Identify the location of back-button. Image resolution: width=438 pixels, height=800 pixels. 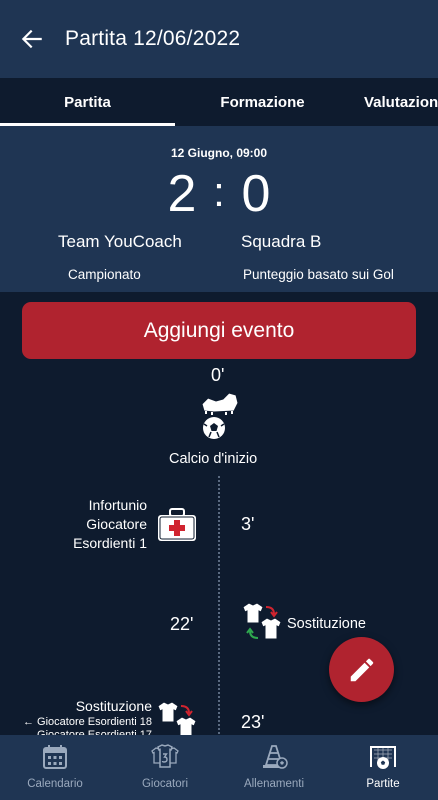
(32, 39).